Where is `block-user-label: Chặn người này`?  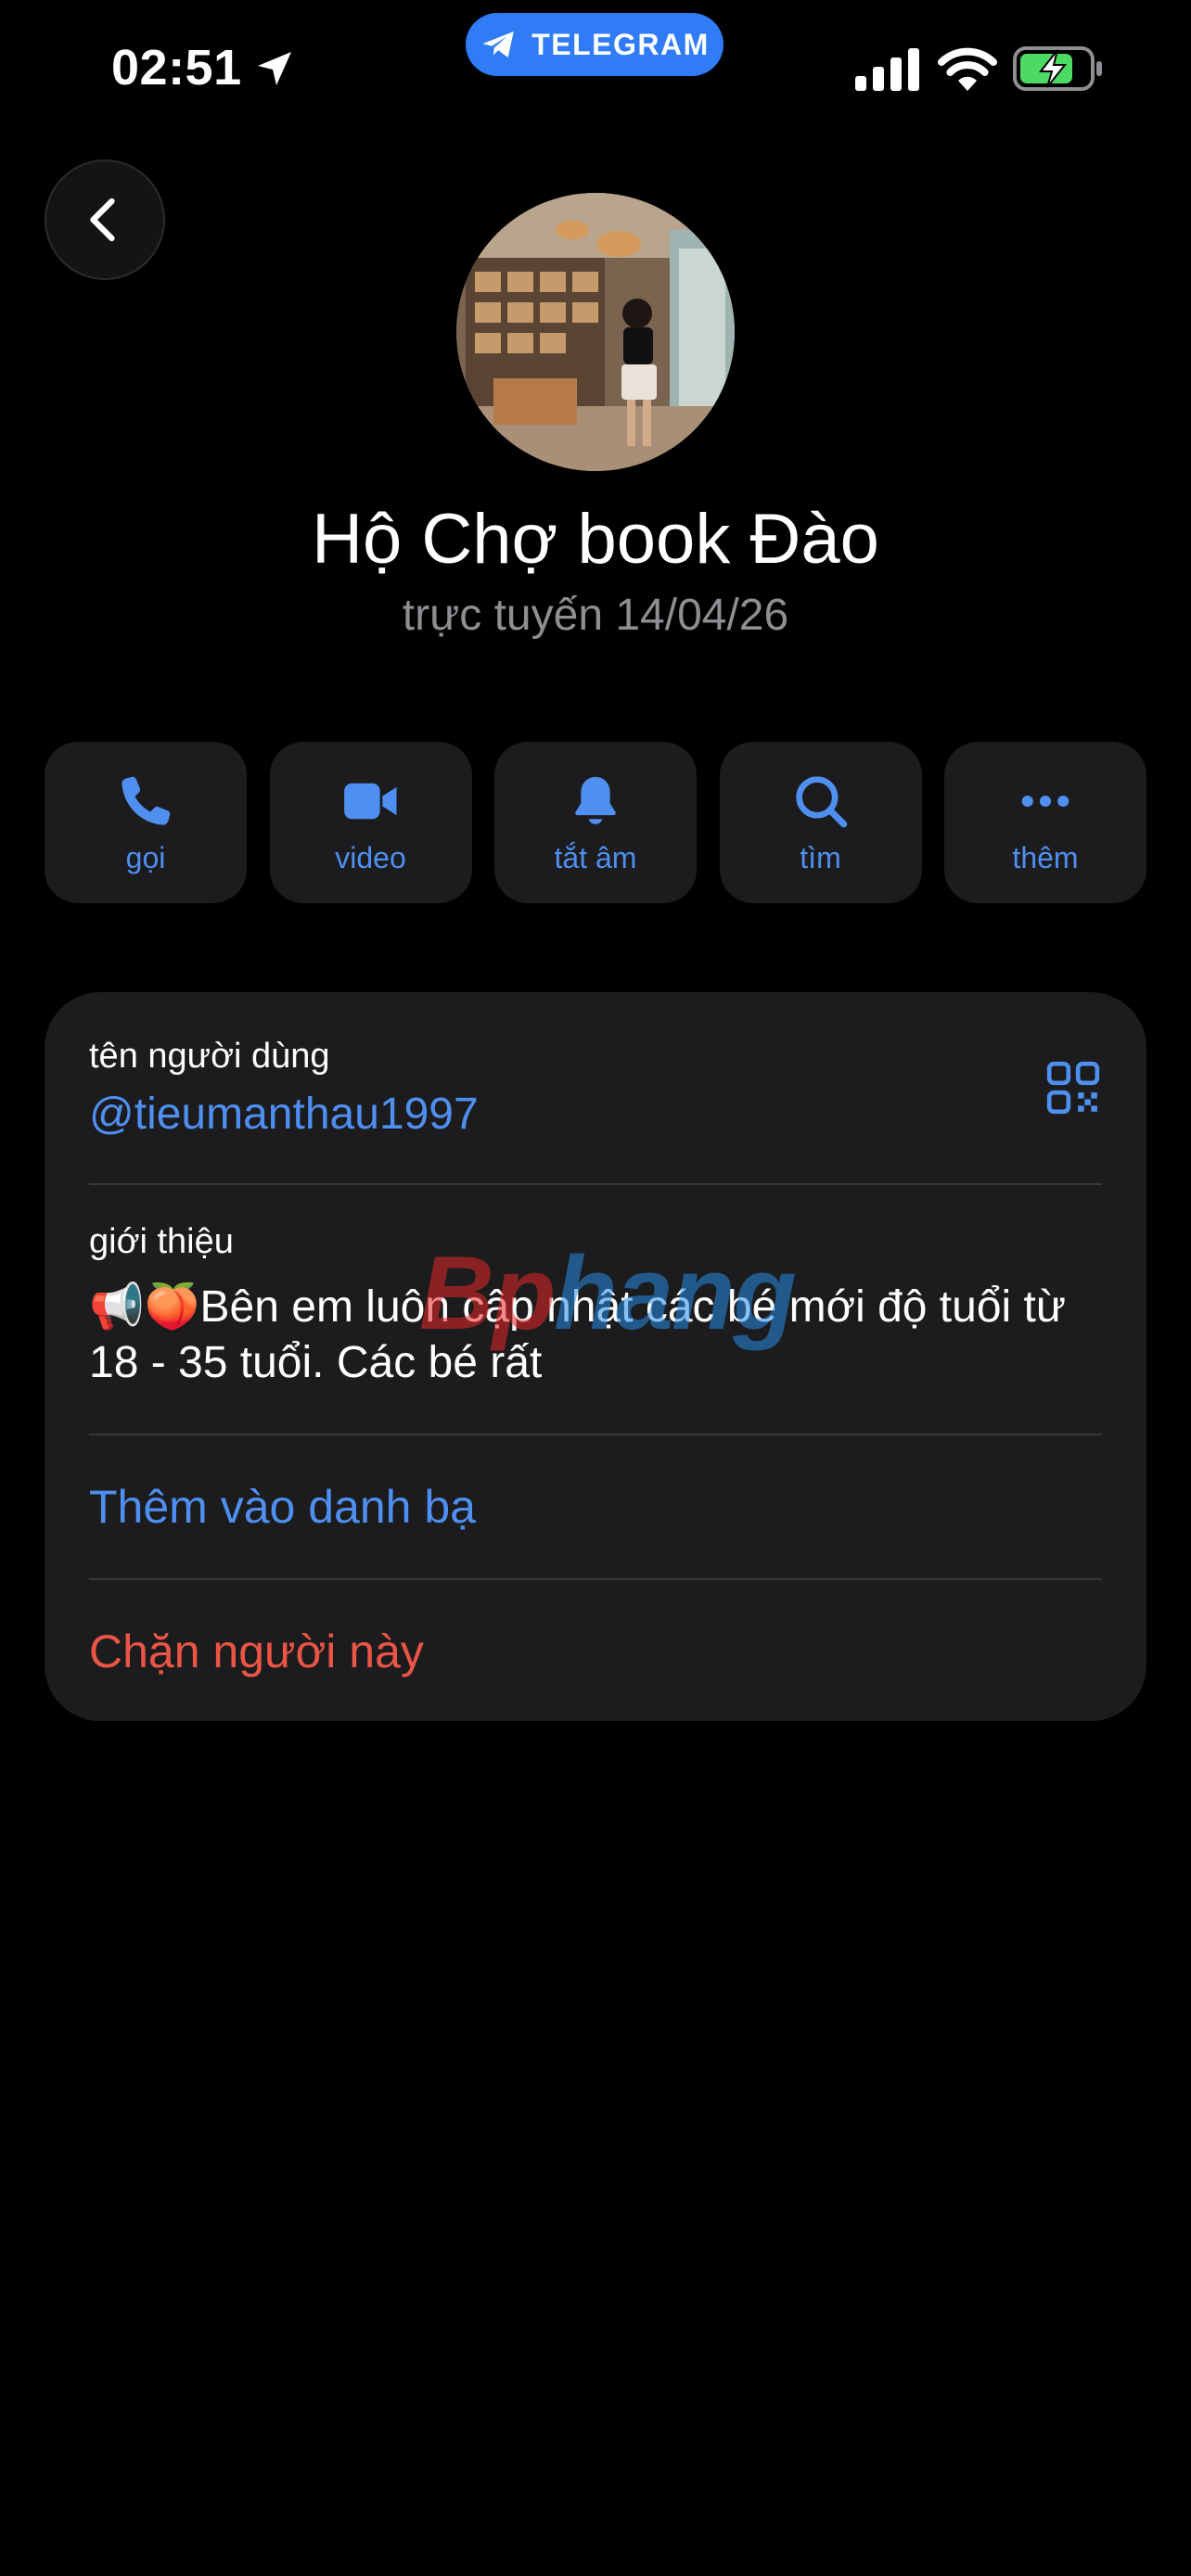 block-user-label: Chặn người này is located at coordinates (257, 1652).